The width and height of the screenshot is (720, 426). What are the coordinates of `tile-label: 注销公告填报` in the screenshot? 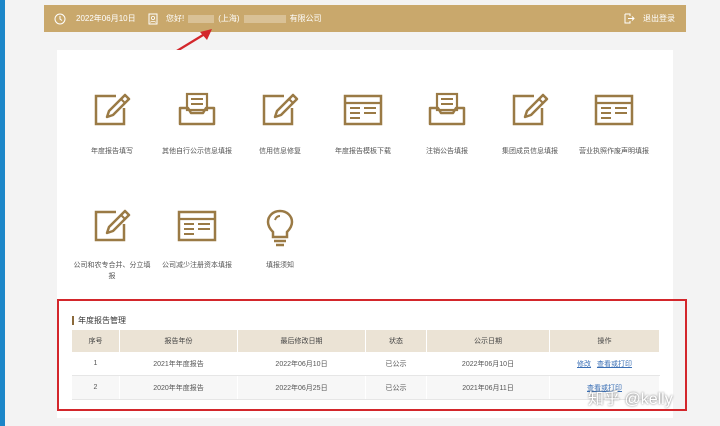 It's located at (447, 151).